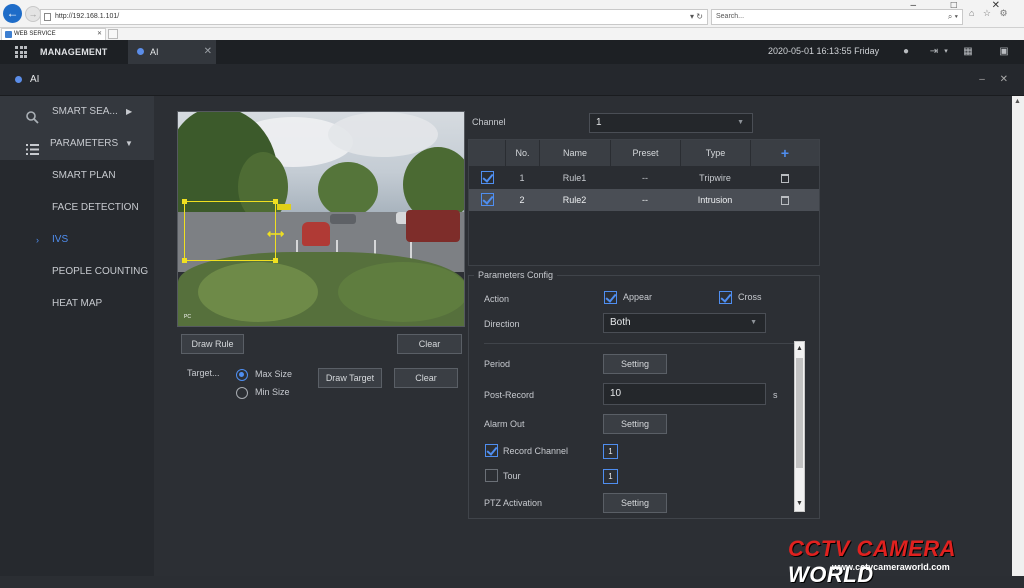 This screenshot has height=588, width=1024. What do you see at coordinates (60, 239) in the screenshot?
I see `sidebar-item-label: IVS` at bounding box center [60, 239].